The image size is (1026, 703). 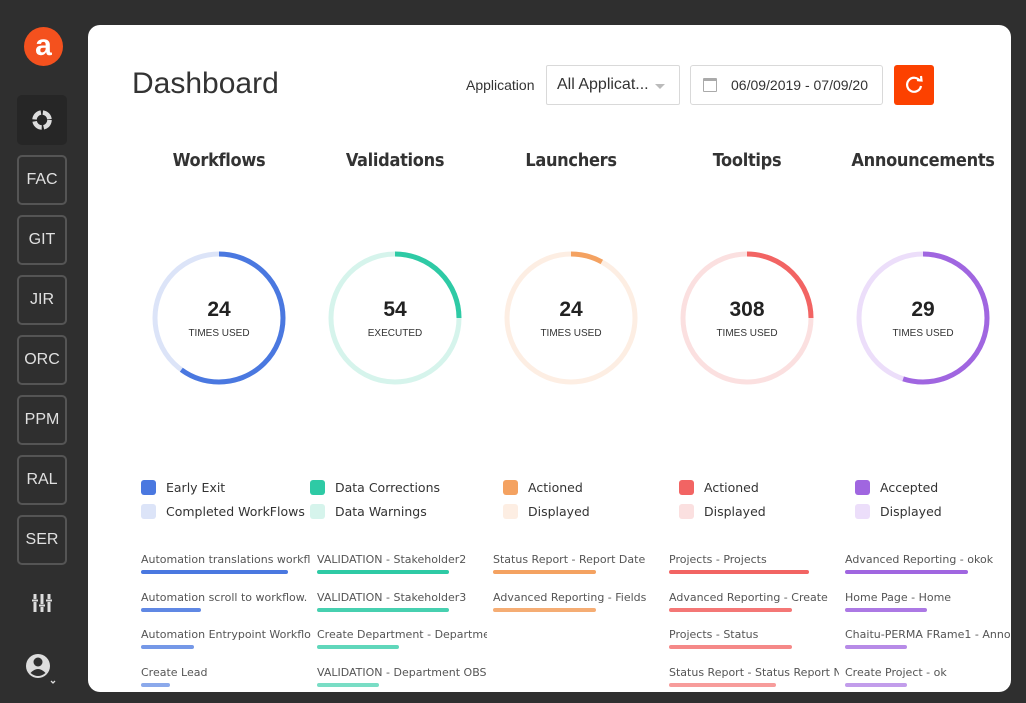 What do you see at coordinates (42, 120) in the screenshot?
I see `sidebar-item-dashboard` at bounding box center [42, 120].